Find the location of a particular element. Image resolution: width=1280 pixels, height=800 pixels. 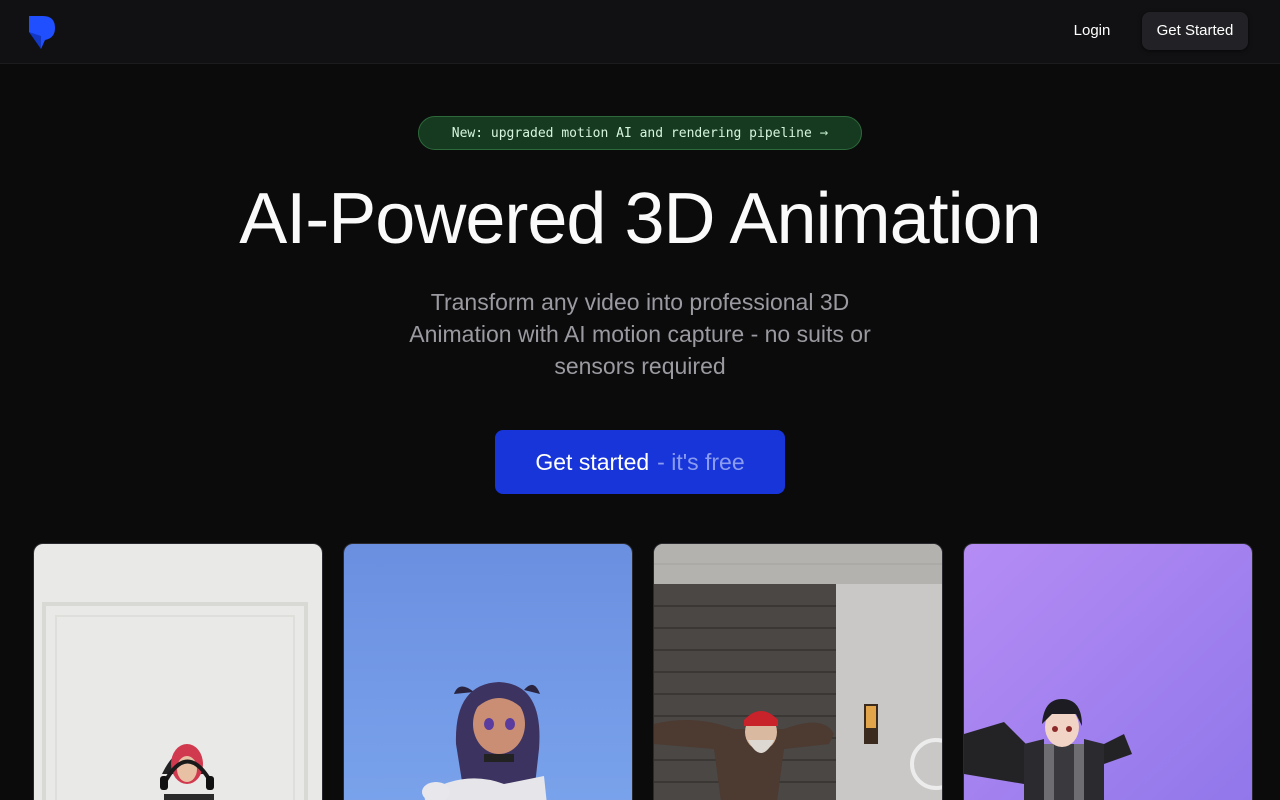

brand-logo-icon is located at coordinates (43, 32).